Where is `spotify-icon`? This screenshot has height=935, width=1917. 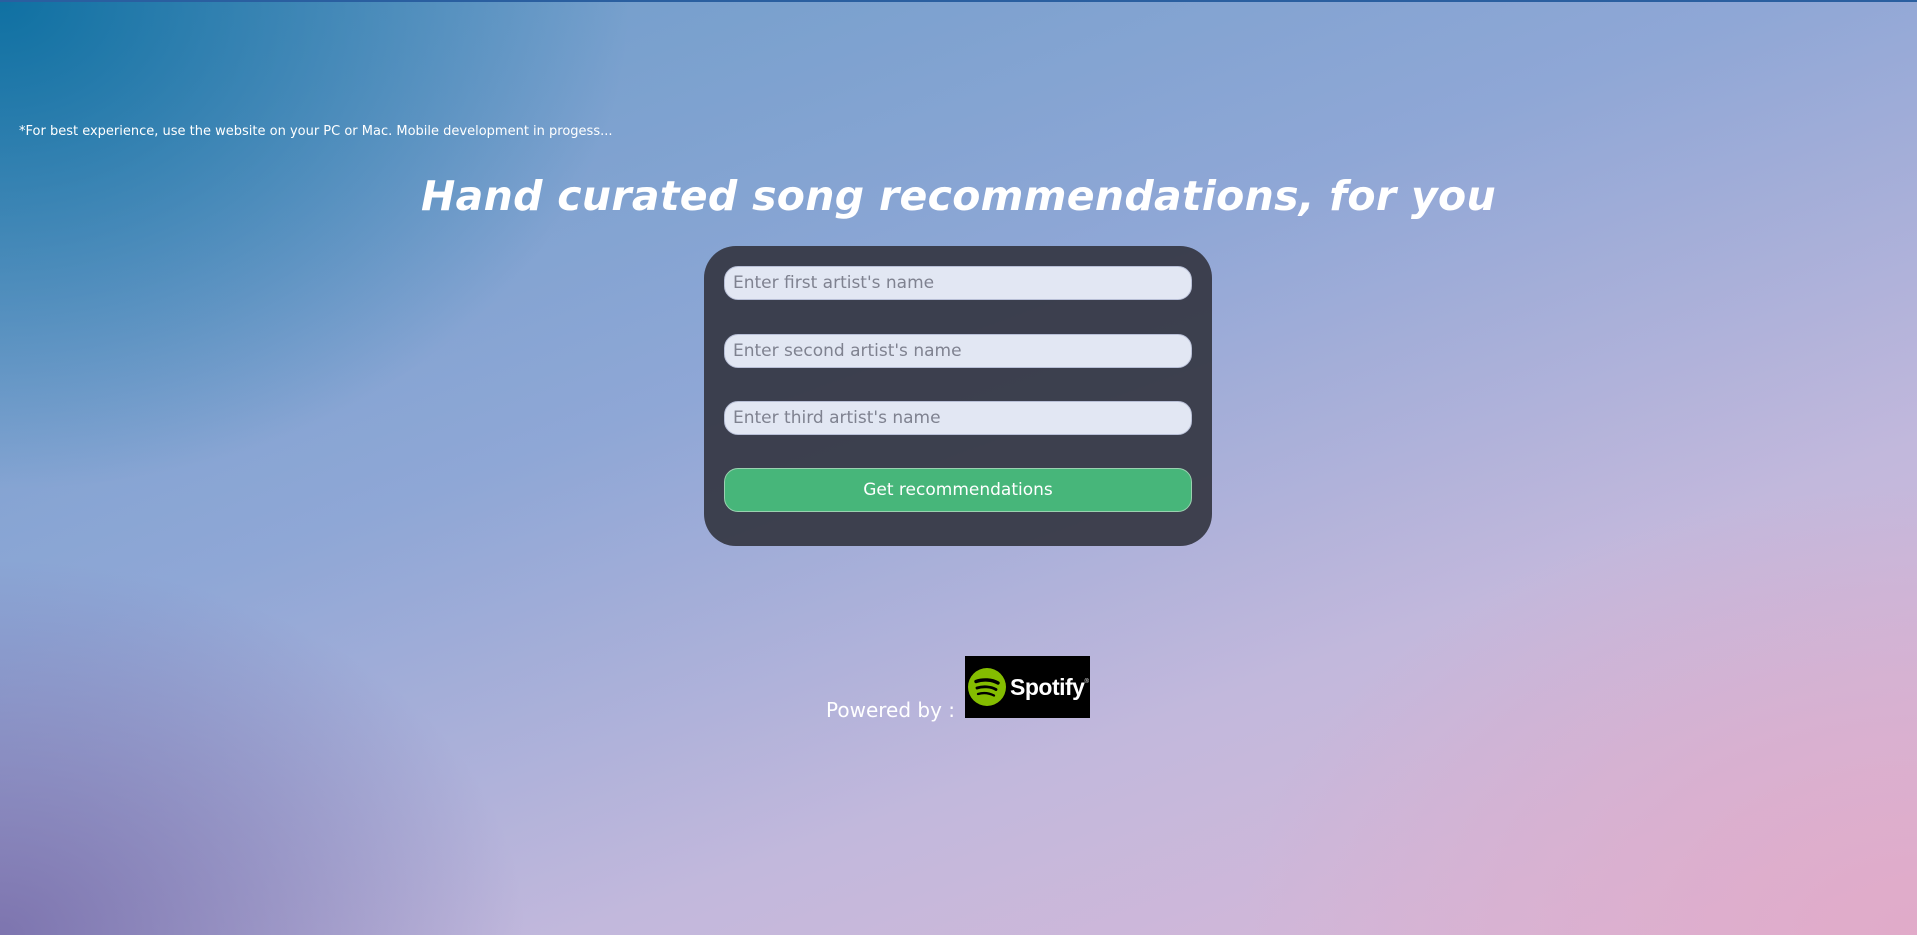
spotify-icon is located at coordinates (987, 687).